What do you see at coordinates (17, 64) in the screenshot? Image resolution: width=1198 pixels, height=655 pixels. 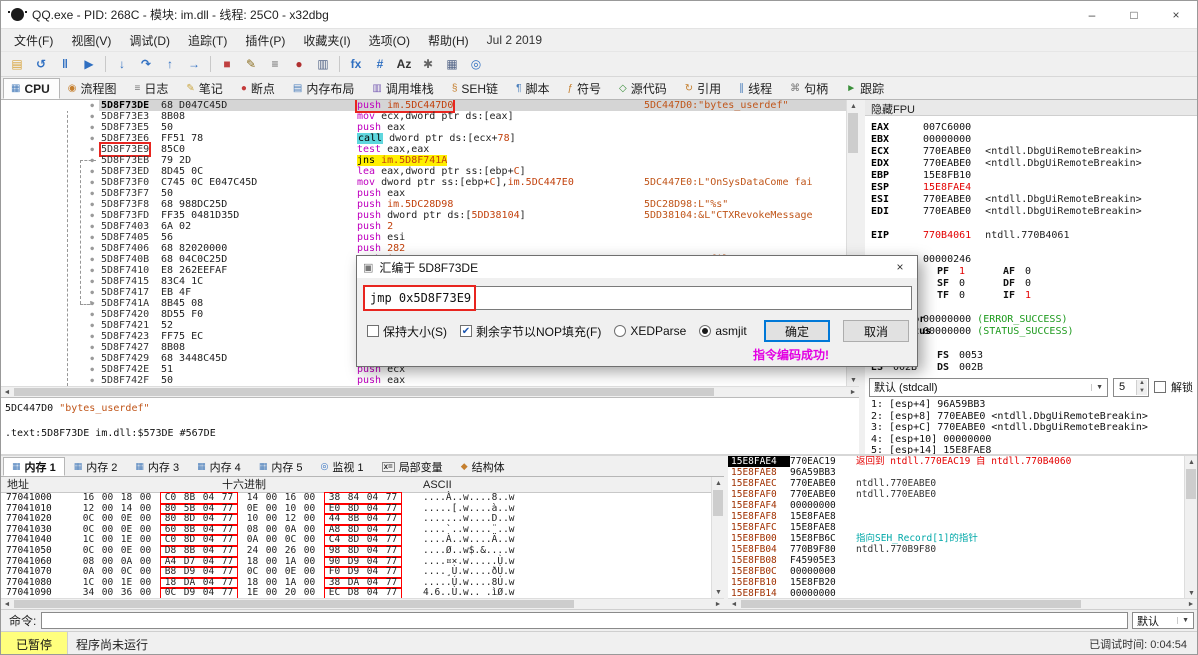 I see `open-file-icon: ▤` at bounding box center [17, 64].